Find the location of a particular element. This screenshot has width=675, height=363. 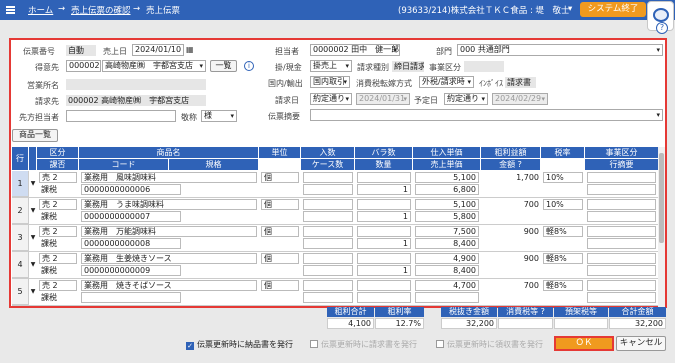

summary-select is located at coordinates (486, 115).